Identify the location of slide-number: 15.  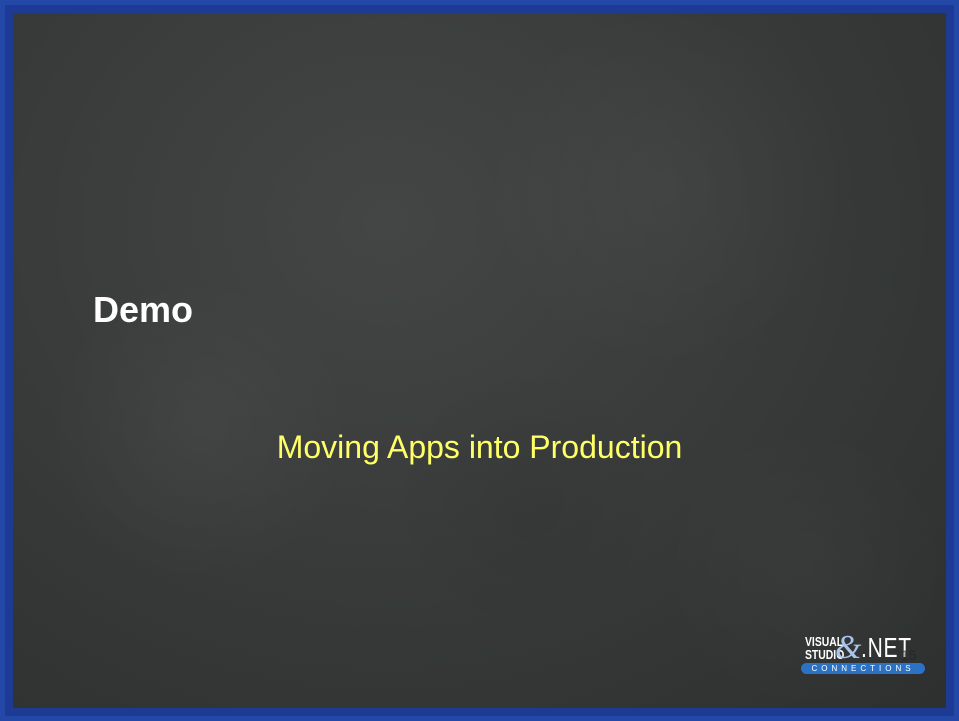
(909, 655).